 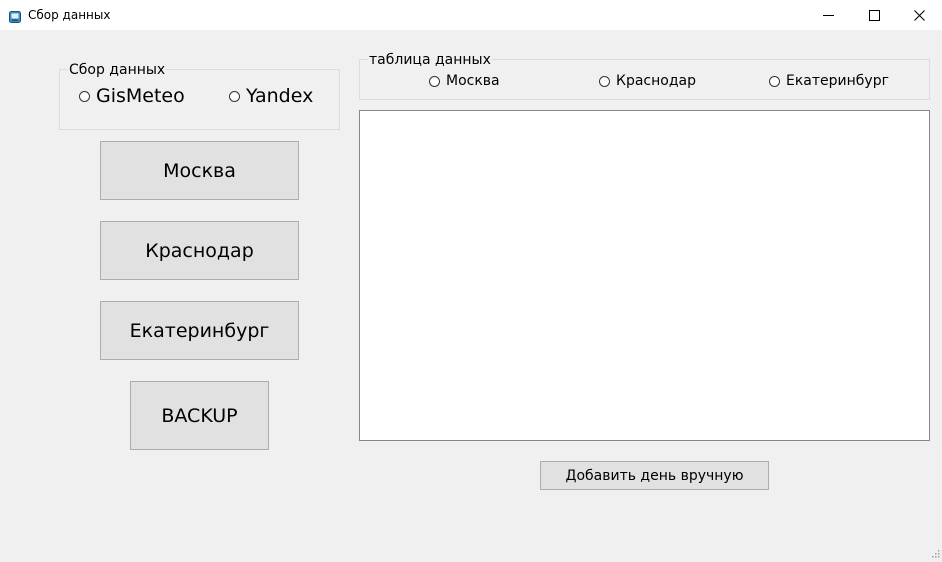 I want to click on minimize-icon, so click(x=828, y=15).